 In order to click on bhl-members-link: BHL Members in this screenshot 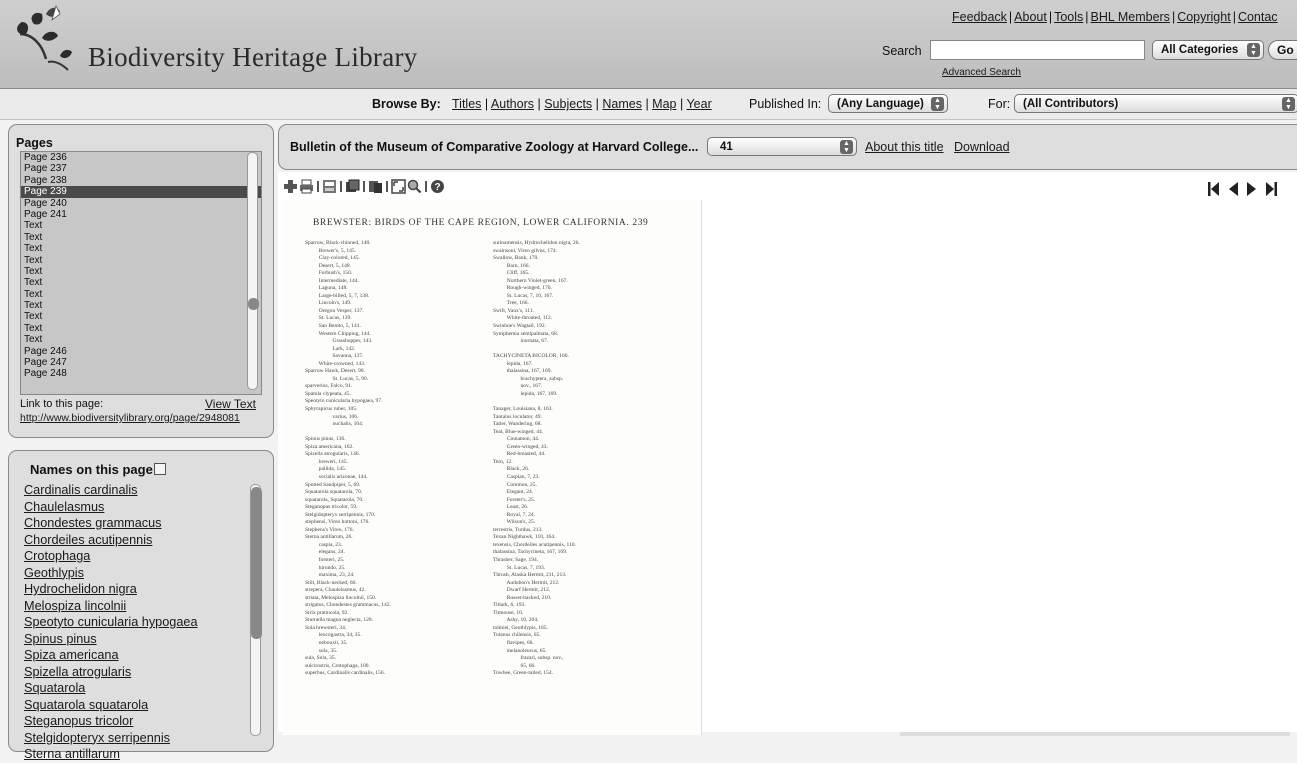, I will do `click(1130, 17)`.